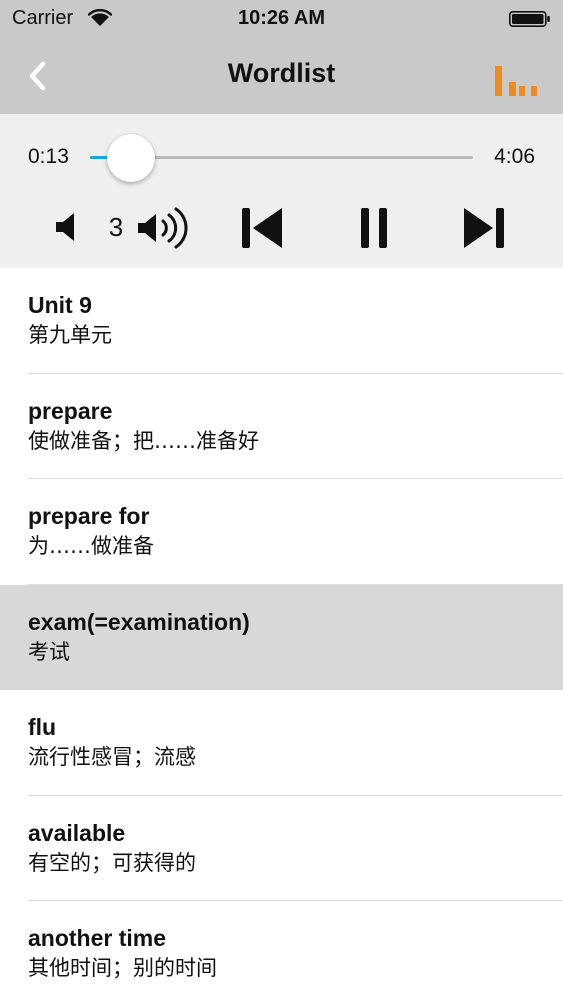  What do you see at coordinates (164, 228) in the screenshot?
I see `volume-up-icon` at bounding box center [164, 228].